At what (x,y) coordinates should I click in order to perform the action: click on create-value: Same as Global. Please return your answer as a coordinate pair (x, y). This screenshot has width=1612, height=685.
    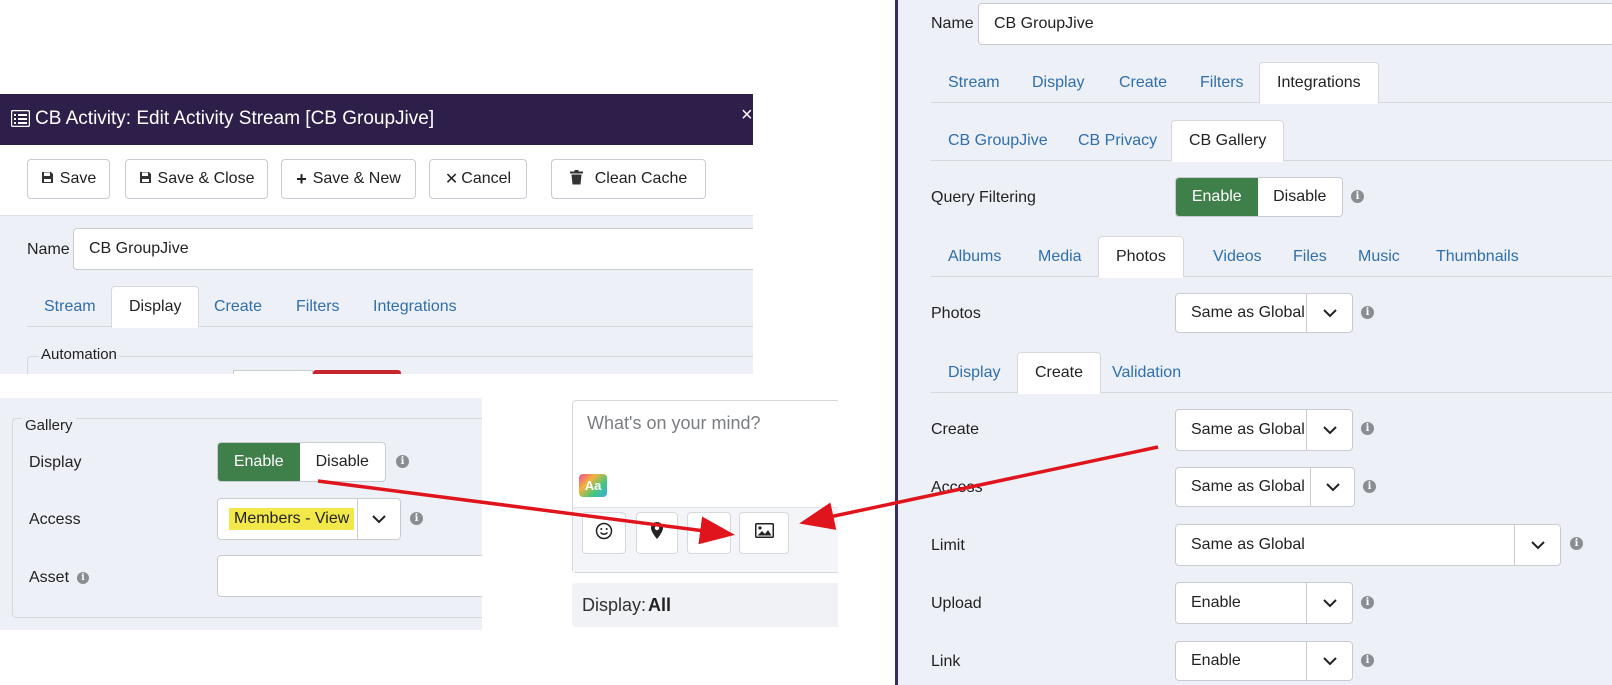
    Looking at the image, I should click on (1248, 429).